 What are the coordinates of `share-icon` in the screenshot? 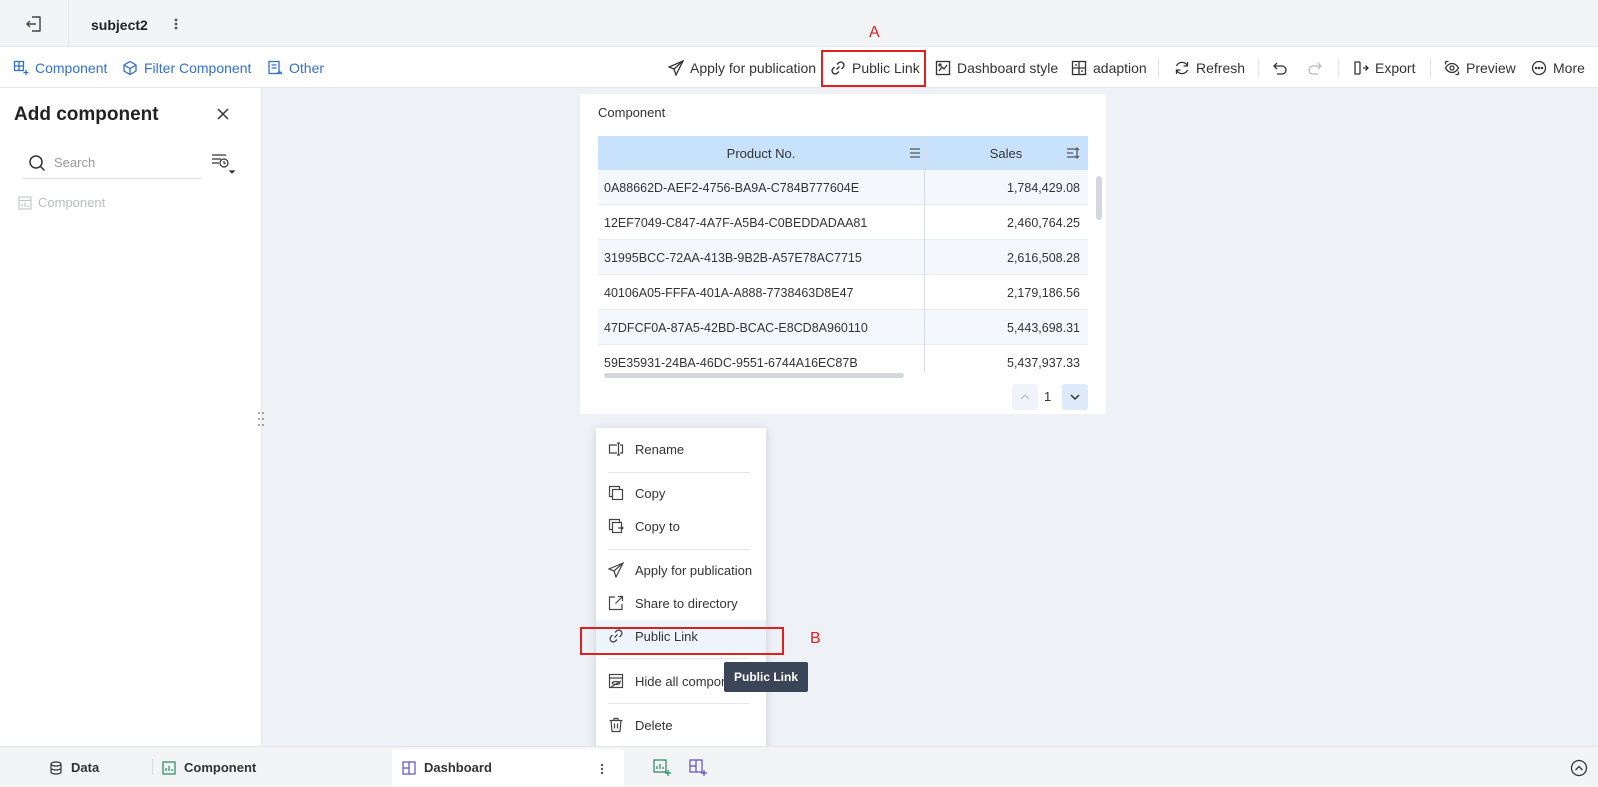 It's located at (616, 603).